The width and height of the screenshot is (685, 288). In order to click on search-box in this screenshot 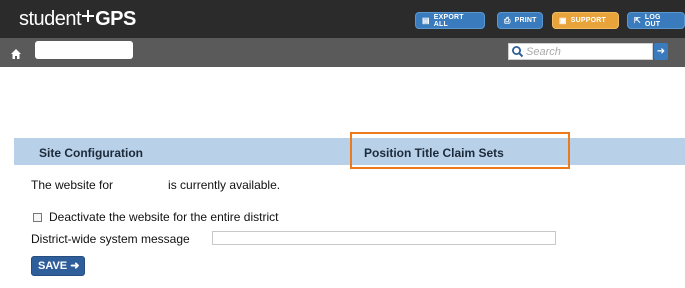, I will do `click(580, 51)`.